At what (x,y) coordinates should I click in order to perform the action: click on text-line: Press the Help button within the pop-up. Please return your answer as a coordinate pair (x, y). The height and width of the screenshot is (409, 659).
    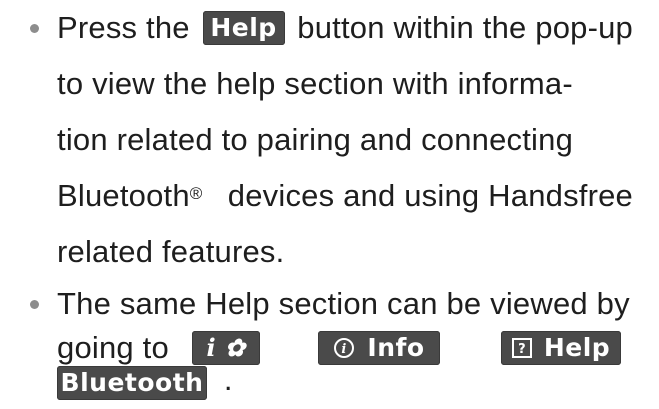
    Looking at the image, I should click on (345, 28).